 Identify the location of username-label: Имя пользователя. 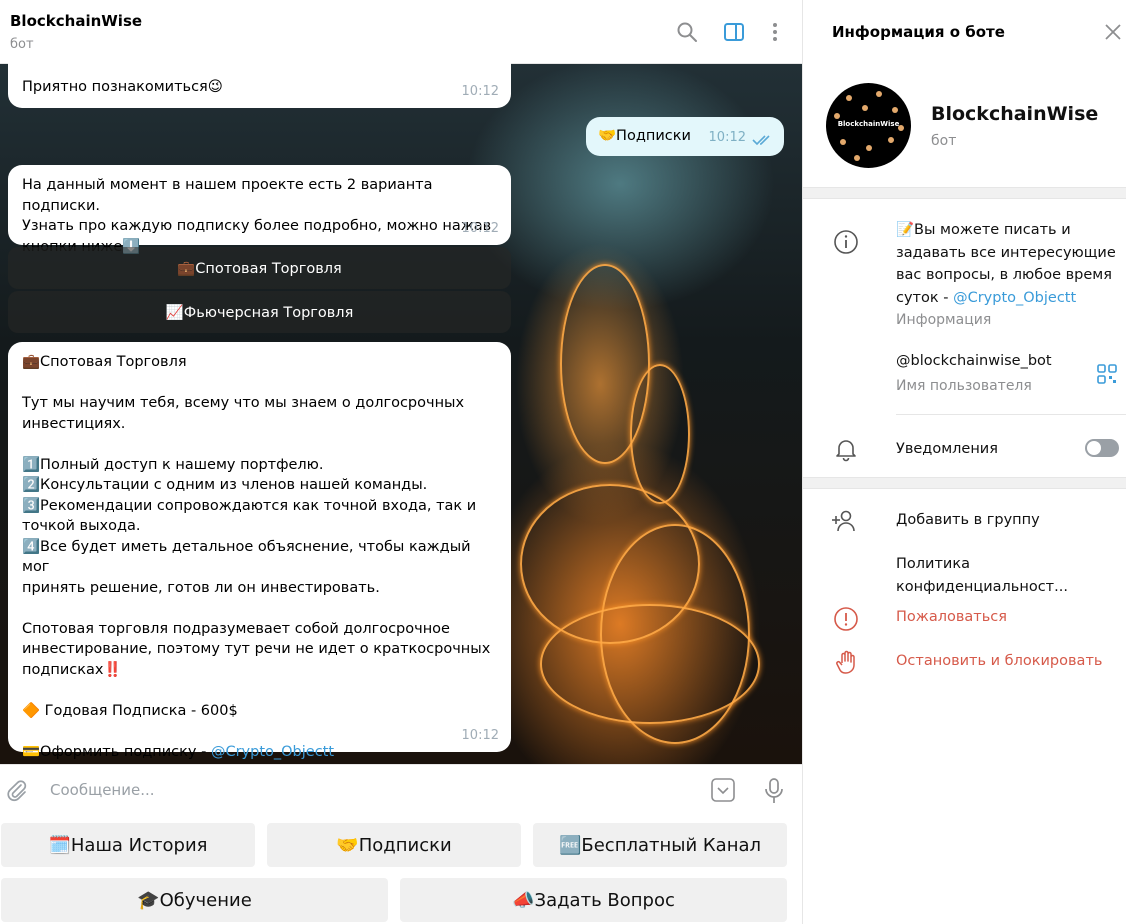
(964, 386).